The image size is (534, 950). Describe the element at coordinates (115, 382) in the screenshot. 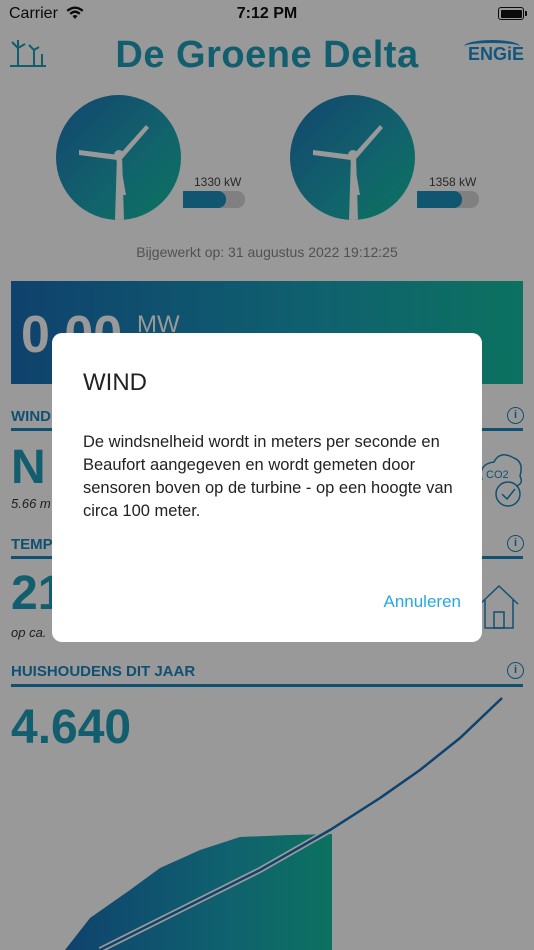

I see `dialog-title: WIND` at that location.